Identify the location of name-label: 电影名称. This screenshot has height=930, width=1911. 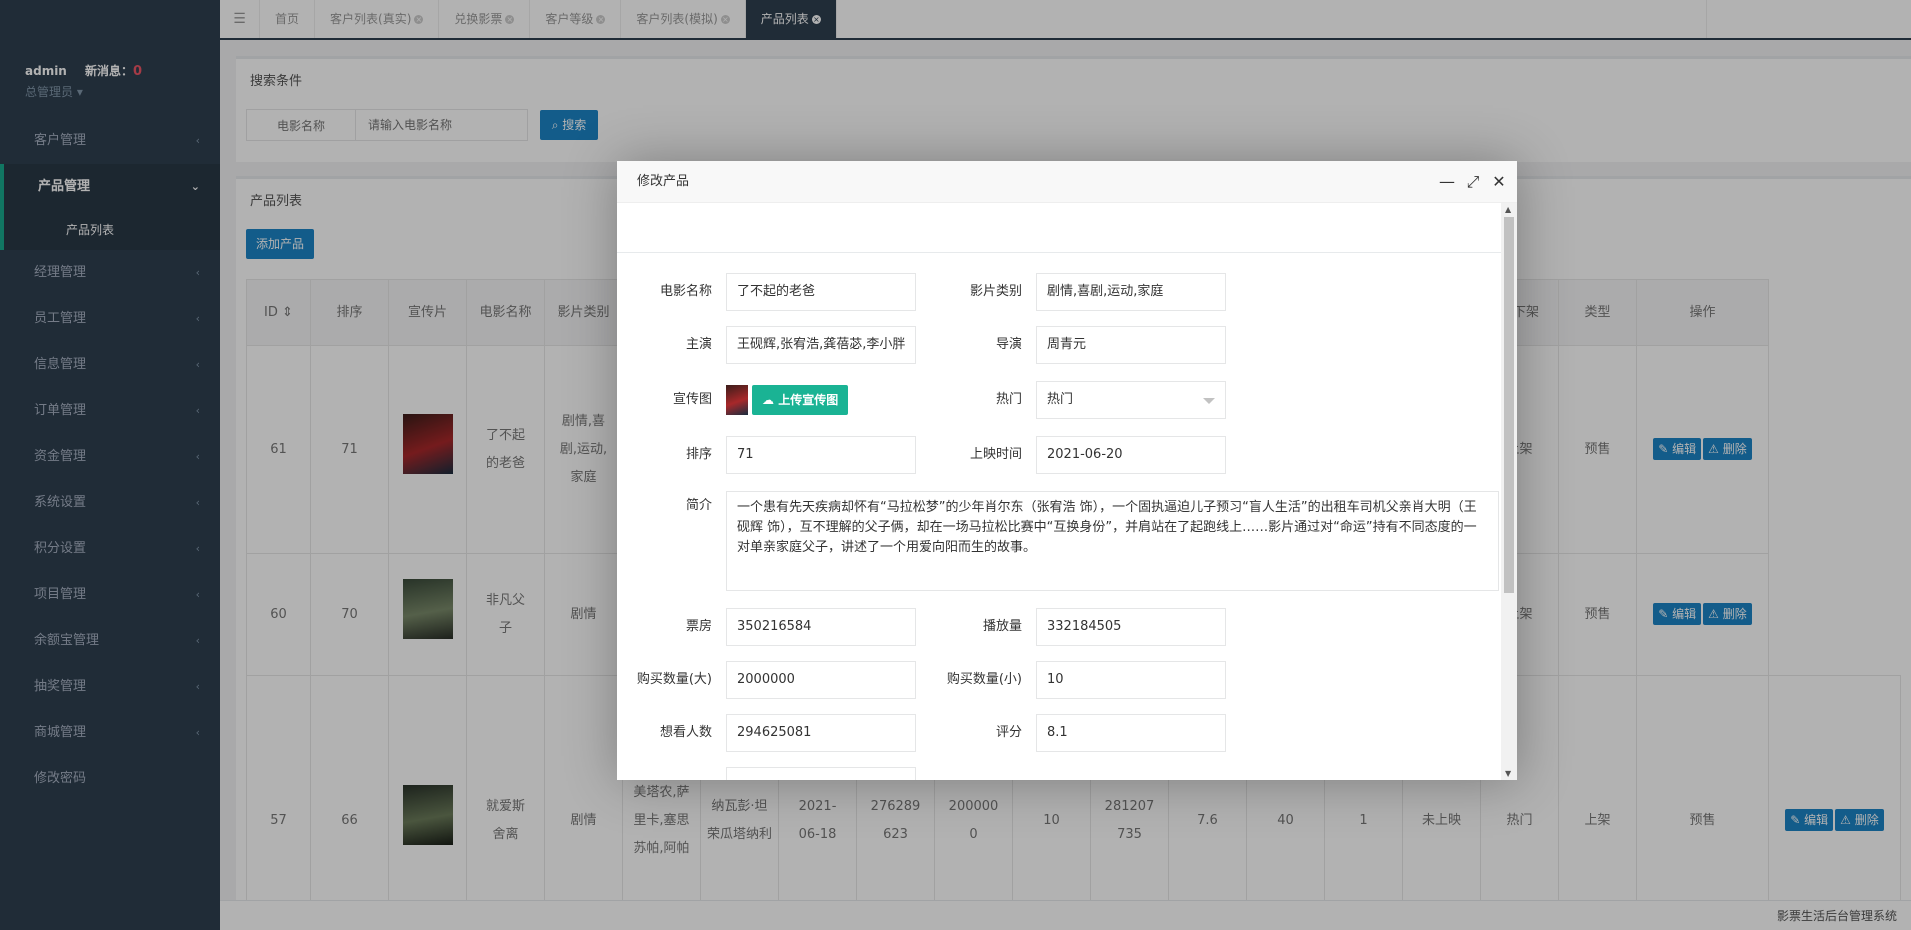
(685, 291).